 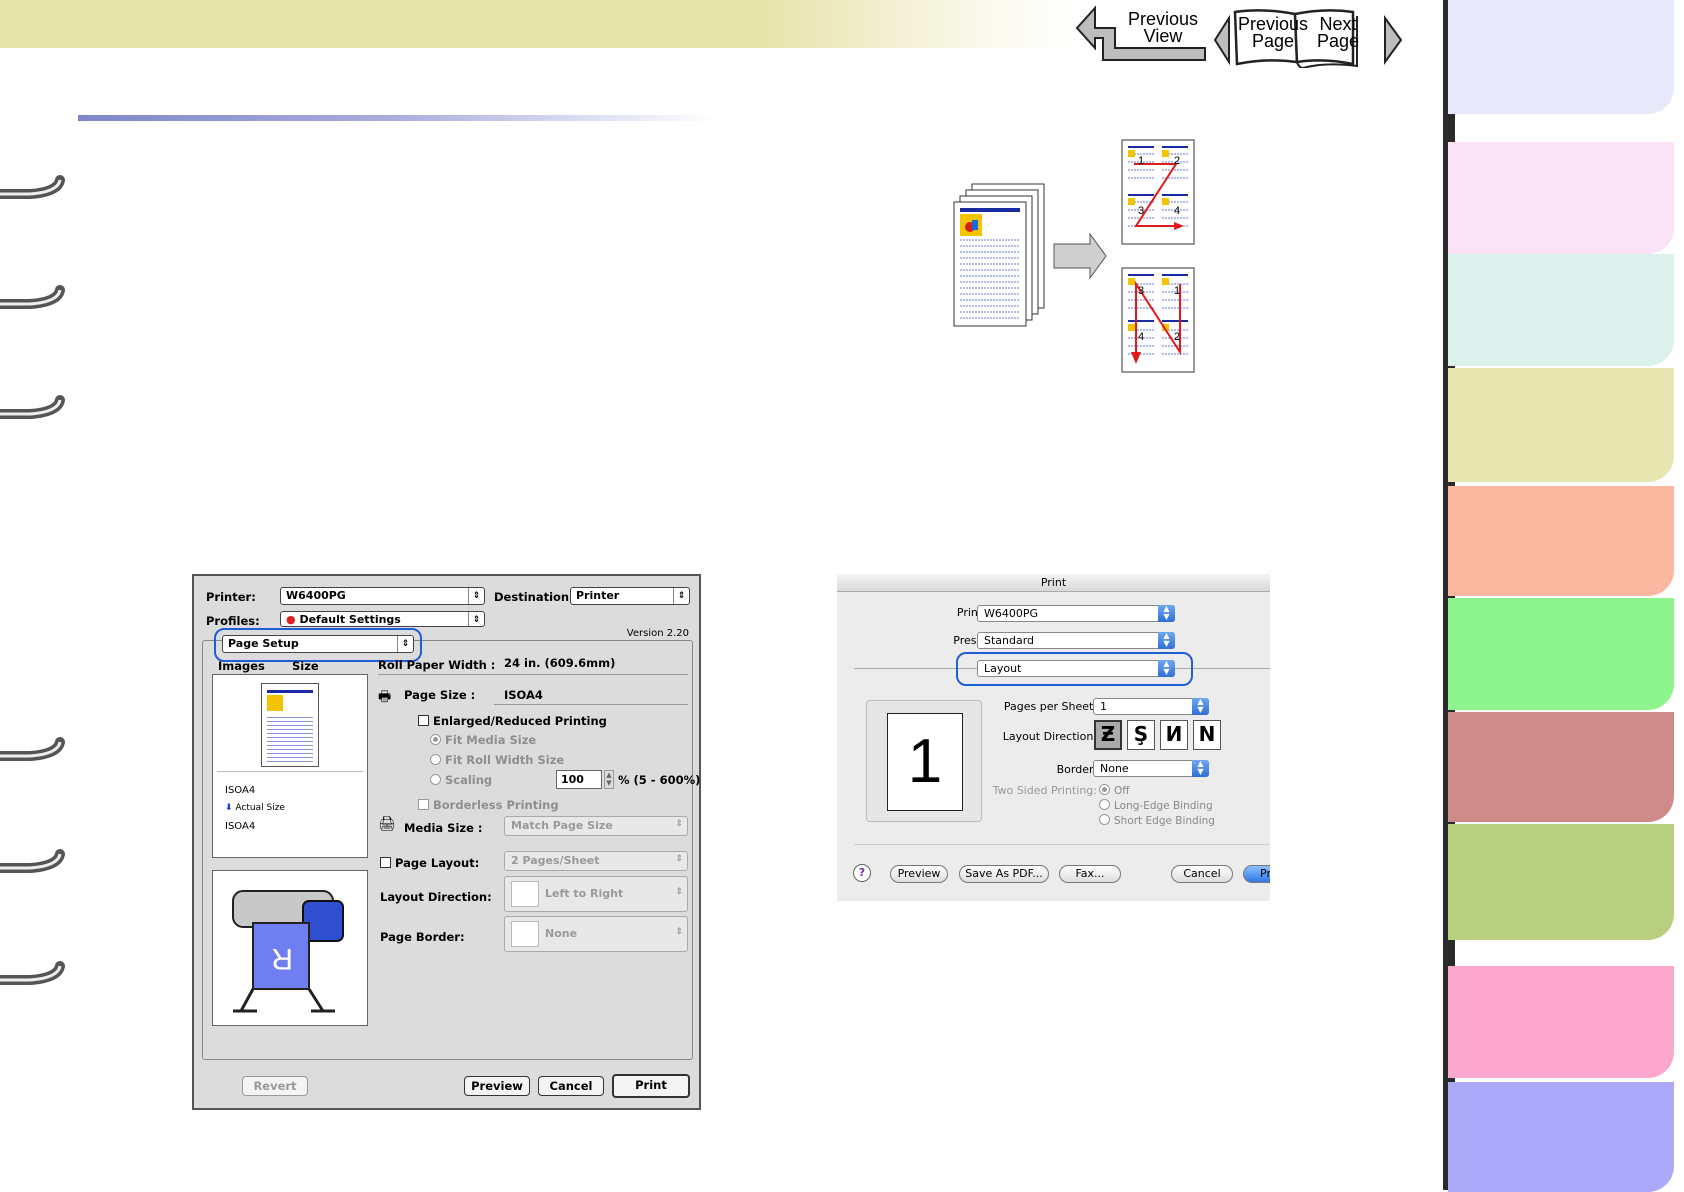 What do you see at coordinates (596, 894) in the screenshot?
I see `layout-direction-select: Left to Right ⇕` at bounding box center [596, 894].